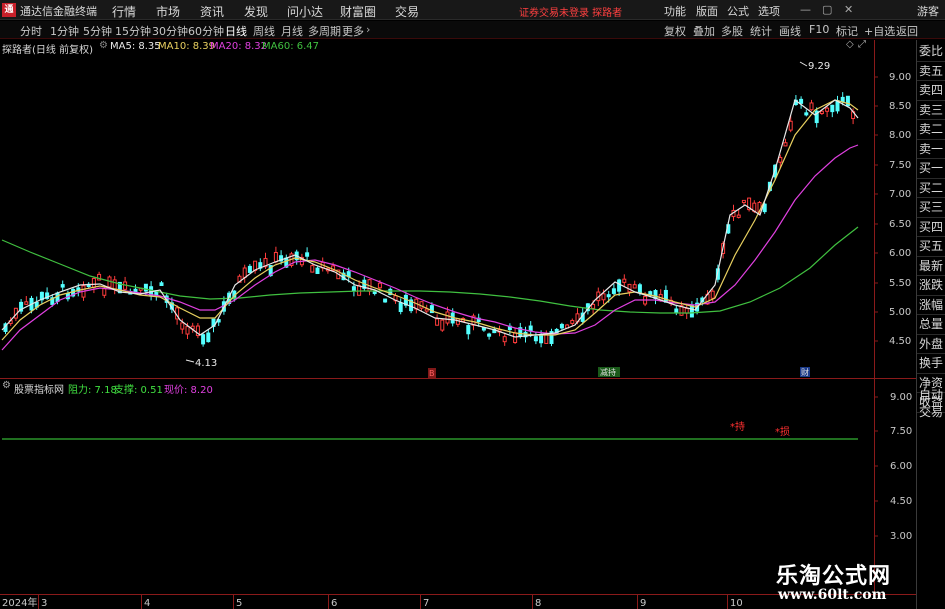  Describe the element at coordinates (931, 286) in the screenshot. I see `rp-change: 涨跌` at that location.